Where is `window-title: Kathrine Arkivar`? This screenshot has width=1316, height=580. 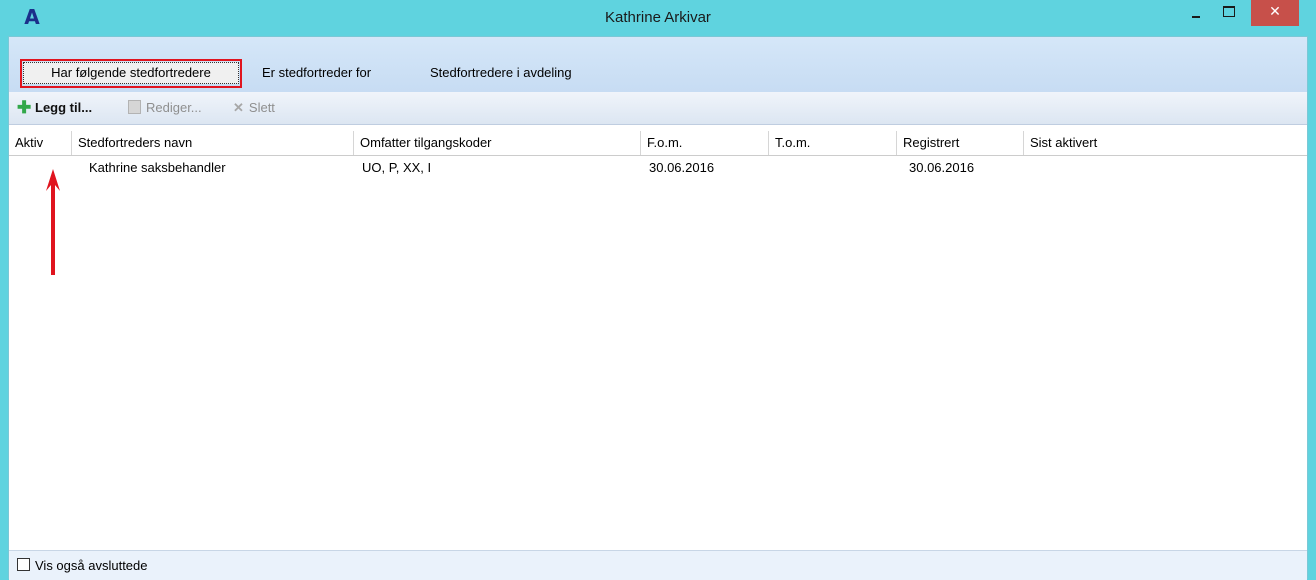
window-title: Kathrine Arkivar is located at coordinates (658, 17).